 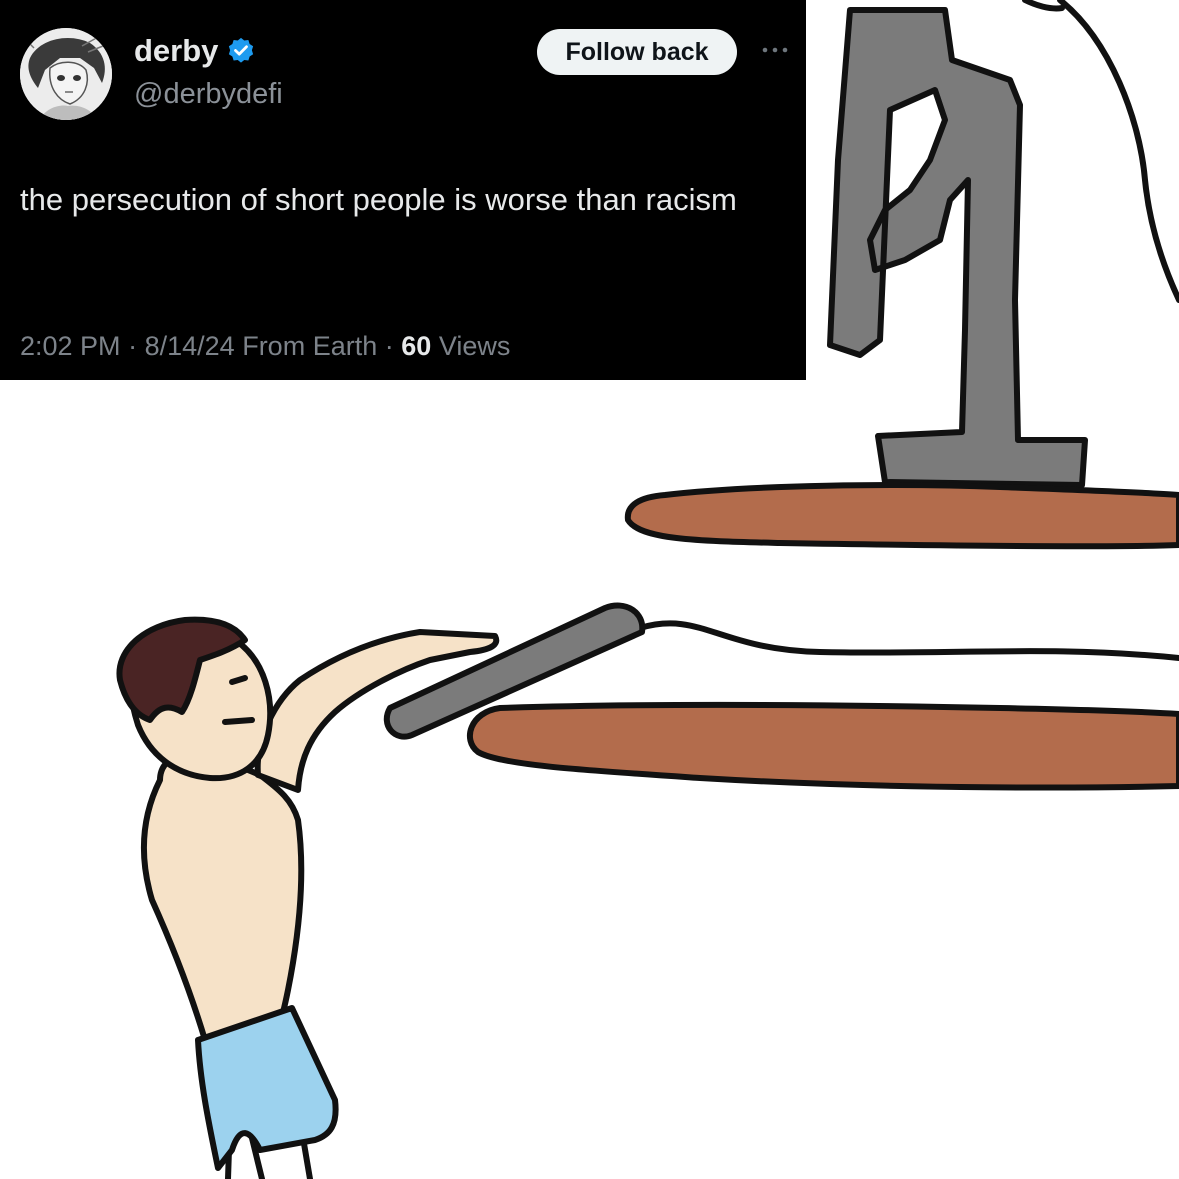 What do you see at coordinates (241, 51) in the screenshot?
I see `verified-badge-icon` at bounding box center [241, 51].